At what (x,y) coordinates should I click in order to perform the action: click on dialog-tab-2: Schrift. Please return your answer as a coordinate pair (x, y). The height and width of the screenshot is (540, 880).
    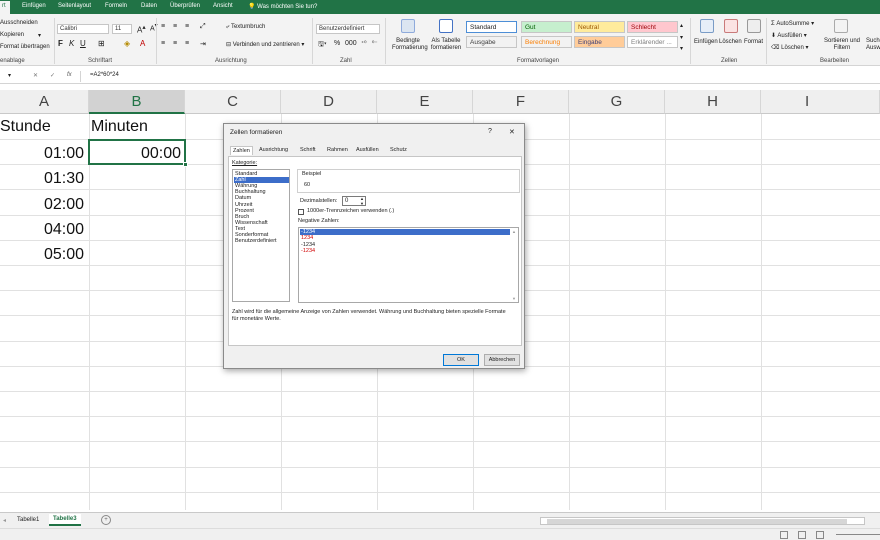
    Looking at the image, I should click on (308, 150).